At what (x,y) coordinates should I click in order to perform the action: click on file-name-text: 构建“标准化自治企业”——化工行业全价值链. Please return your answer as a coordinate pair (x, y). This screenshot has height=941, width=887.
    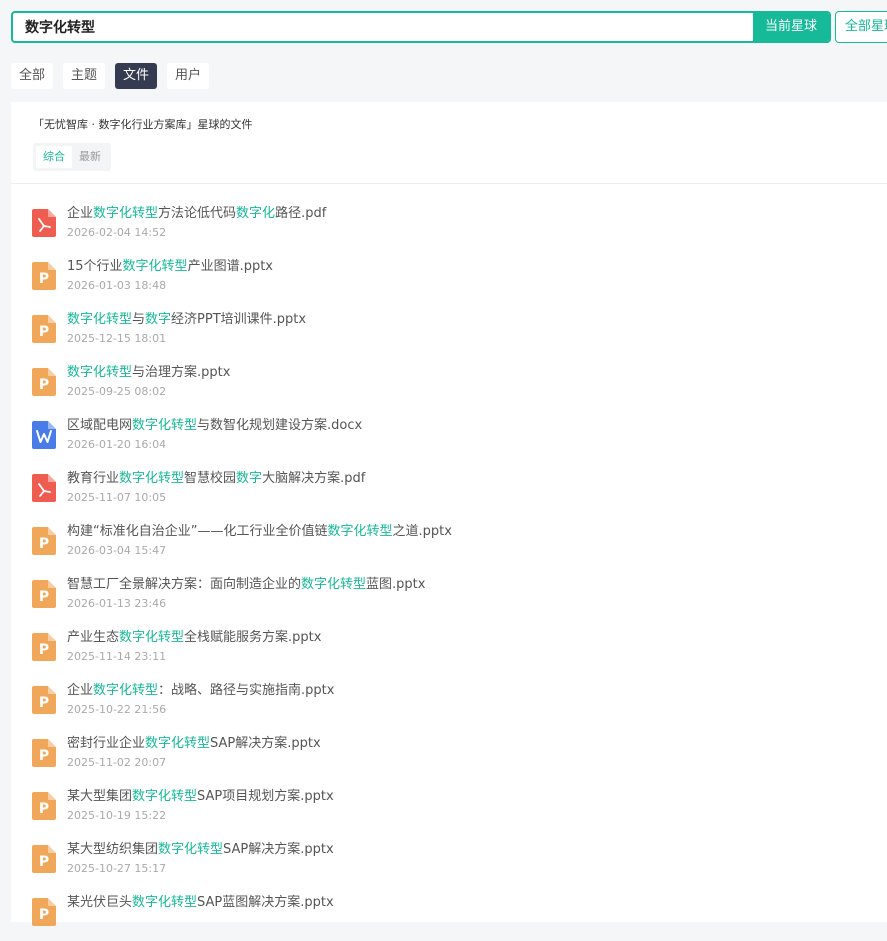
    Looking at the image, I should click on (197, 531).